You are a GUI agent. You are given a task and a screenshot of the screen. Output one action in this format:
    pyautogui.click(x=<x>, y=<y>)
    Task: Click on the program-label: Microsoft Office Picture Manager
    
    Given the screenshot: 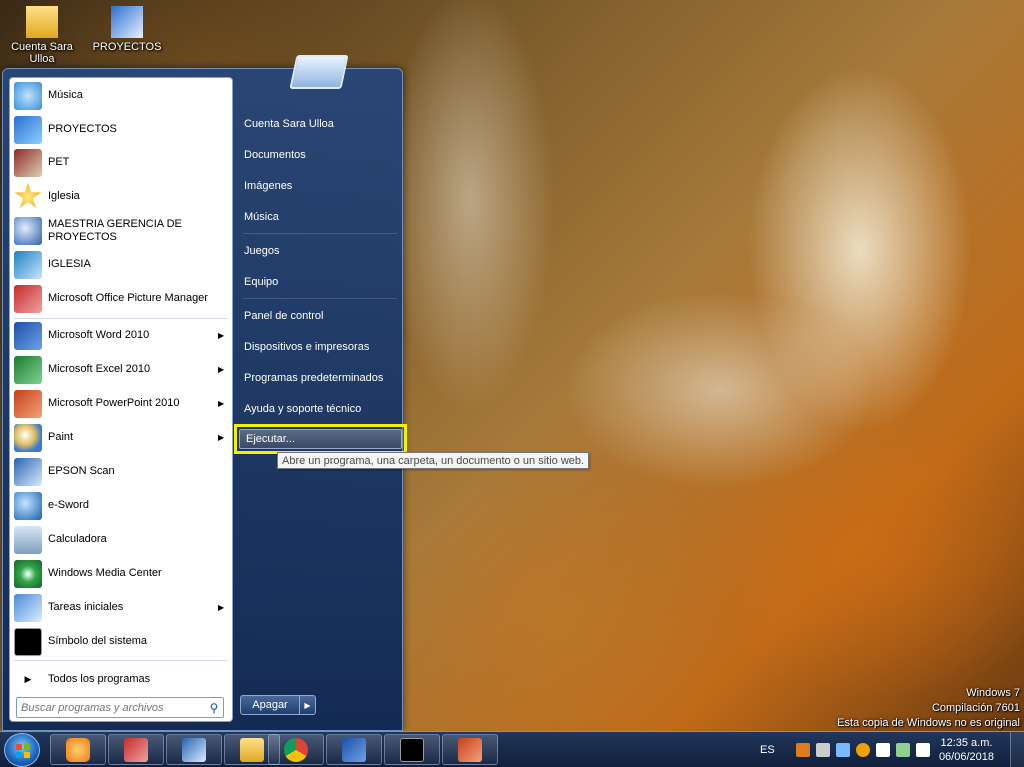 What is the action you would take?
    pyautogui.click(x=128, y=298)
    